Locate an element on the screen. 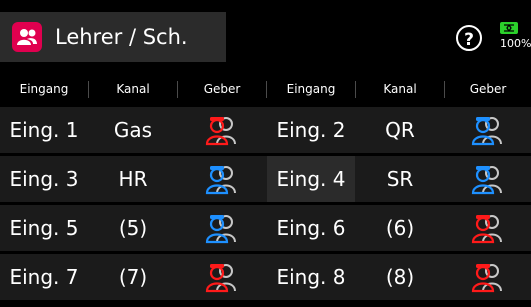  battery-percent: 100% is located at coordinates (515, 43).